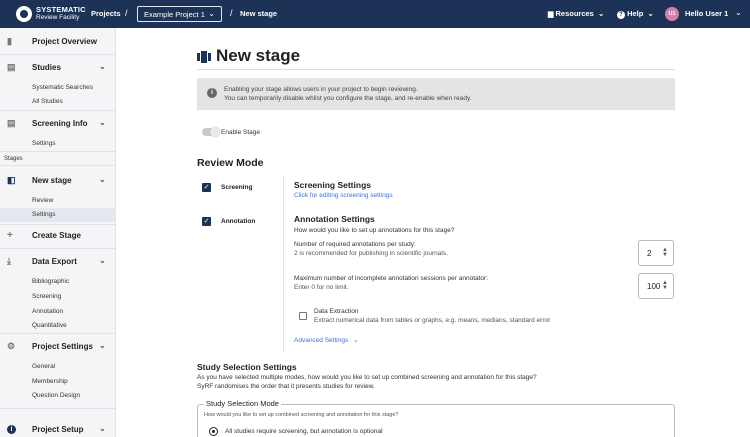 This screenshot has height=437, width=750. Describe the element at coordinates (551, 14) in the screenshot. I see `resources-icon: ▆` at that location.